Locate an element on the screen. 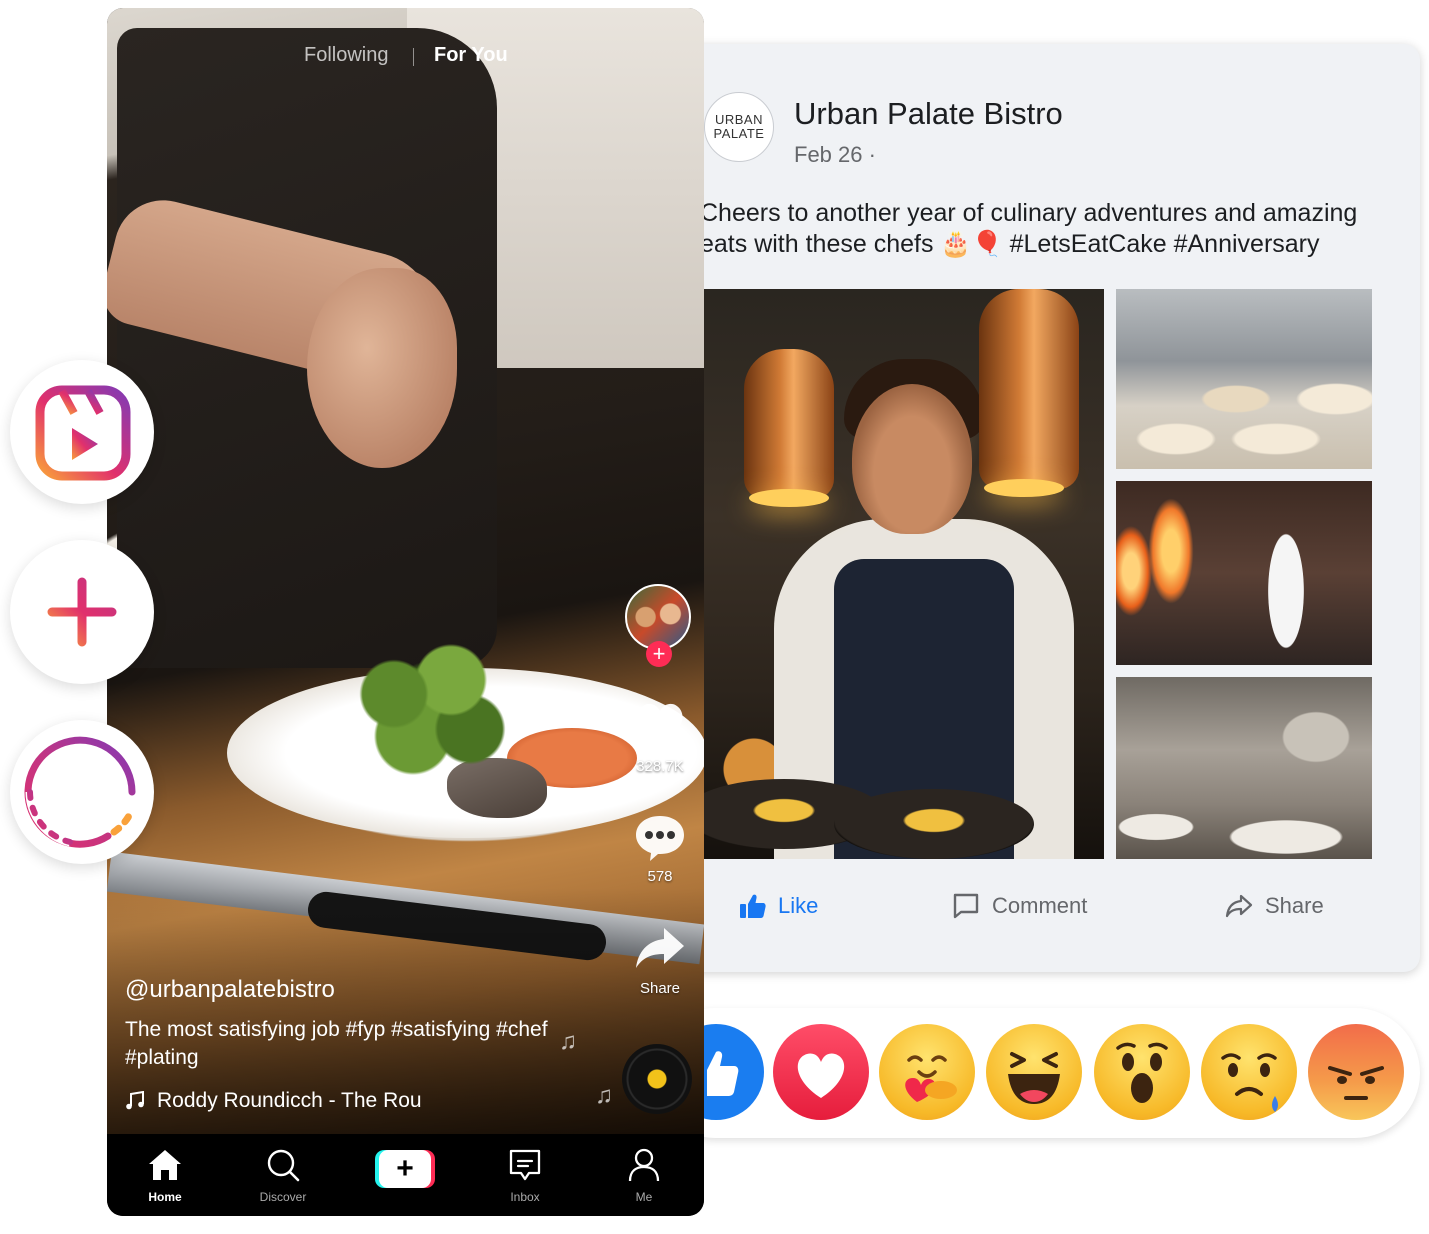 The height and width of the screenshot is (1234, 1429). nav-me-label: Me is located at coordinates (644, 1197).